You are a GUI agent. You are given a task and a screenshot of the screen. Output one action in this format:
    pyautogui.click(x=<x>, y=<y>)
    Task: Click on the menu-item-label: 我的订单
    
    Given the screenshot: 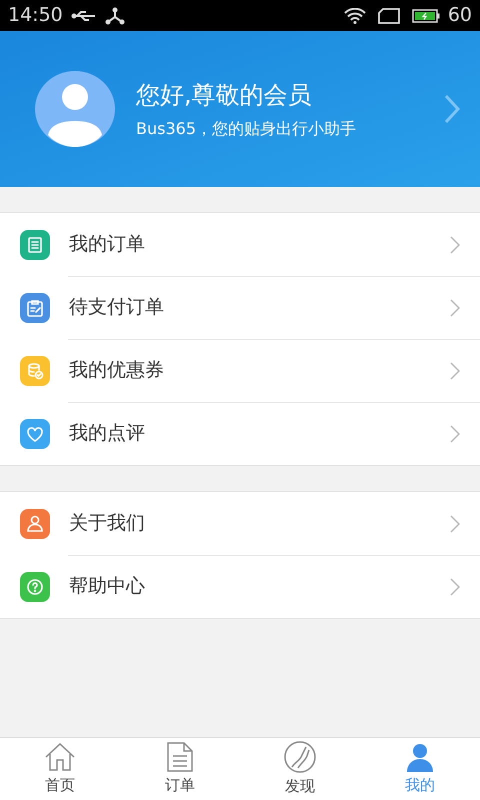 What is the action you would take?
    pyautogui.click(x=107, y=245)
    